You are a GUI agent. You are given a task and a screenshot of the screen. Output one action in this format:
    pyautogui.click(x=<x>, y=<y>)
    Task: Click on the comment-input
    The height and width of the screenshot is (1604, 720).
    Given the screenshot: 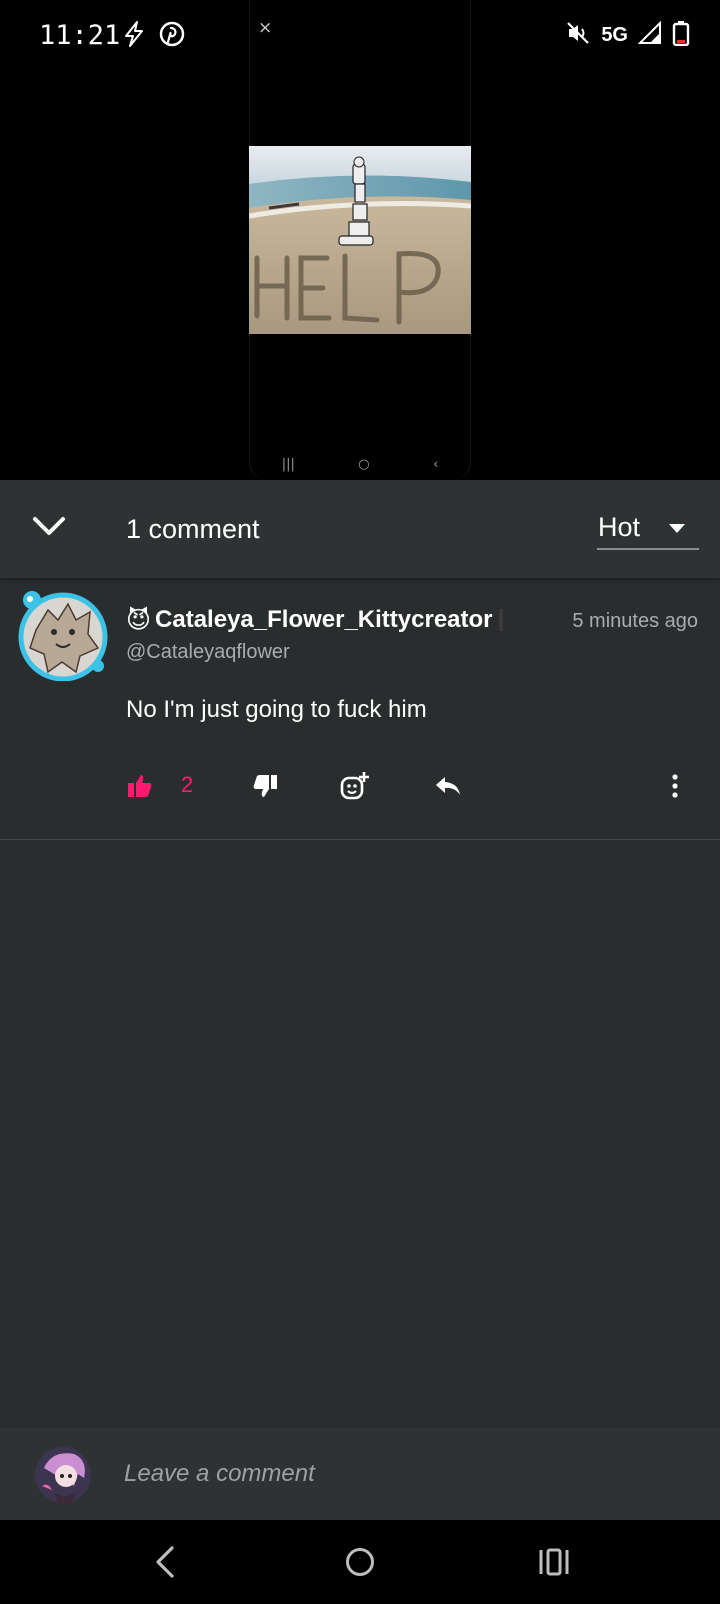 What is the action you would take?
    pyautogui.click(x=404, y=1474)
    